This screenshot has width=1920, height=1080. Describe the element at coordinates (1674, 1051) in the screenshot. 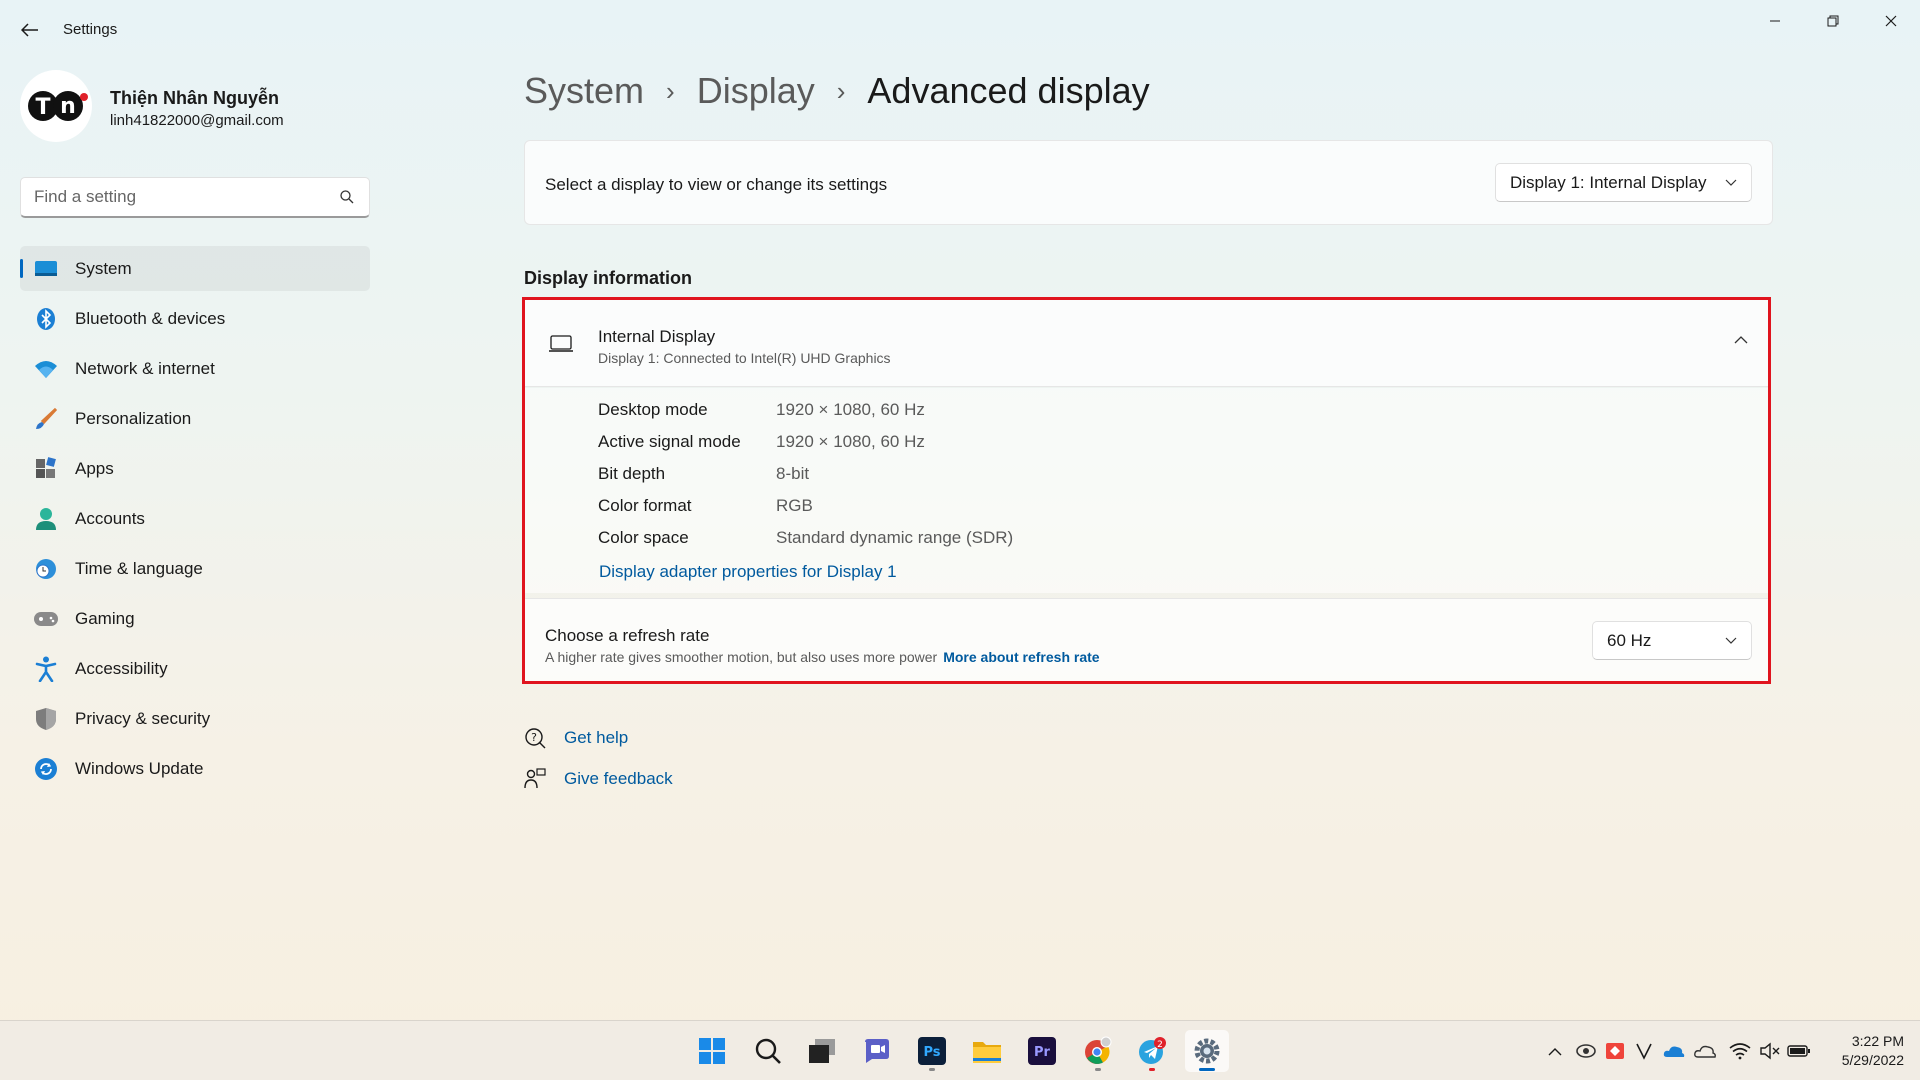

I see `onedrive-tray-button` at that location.